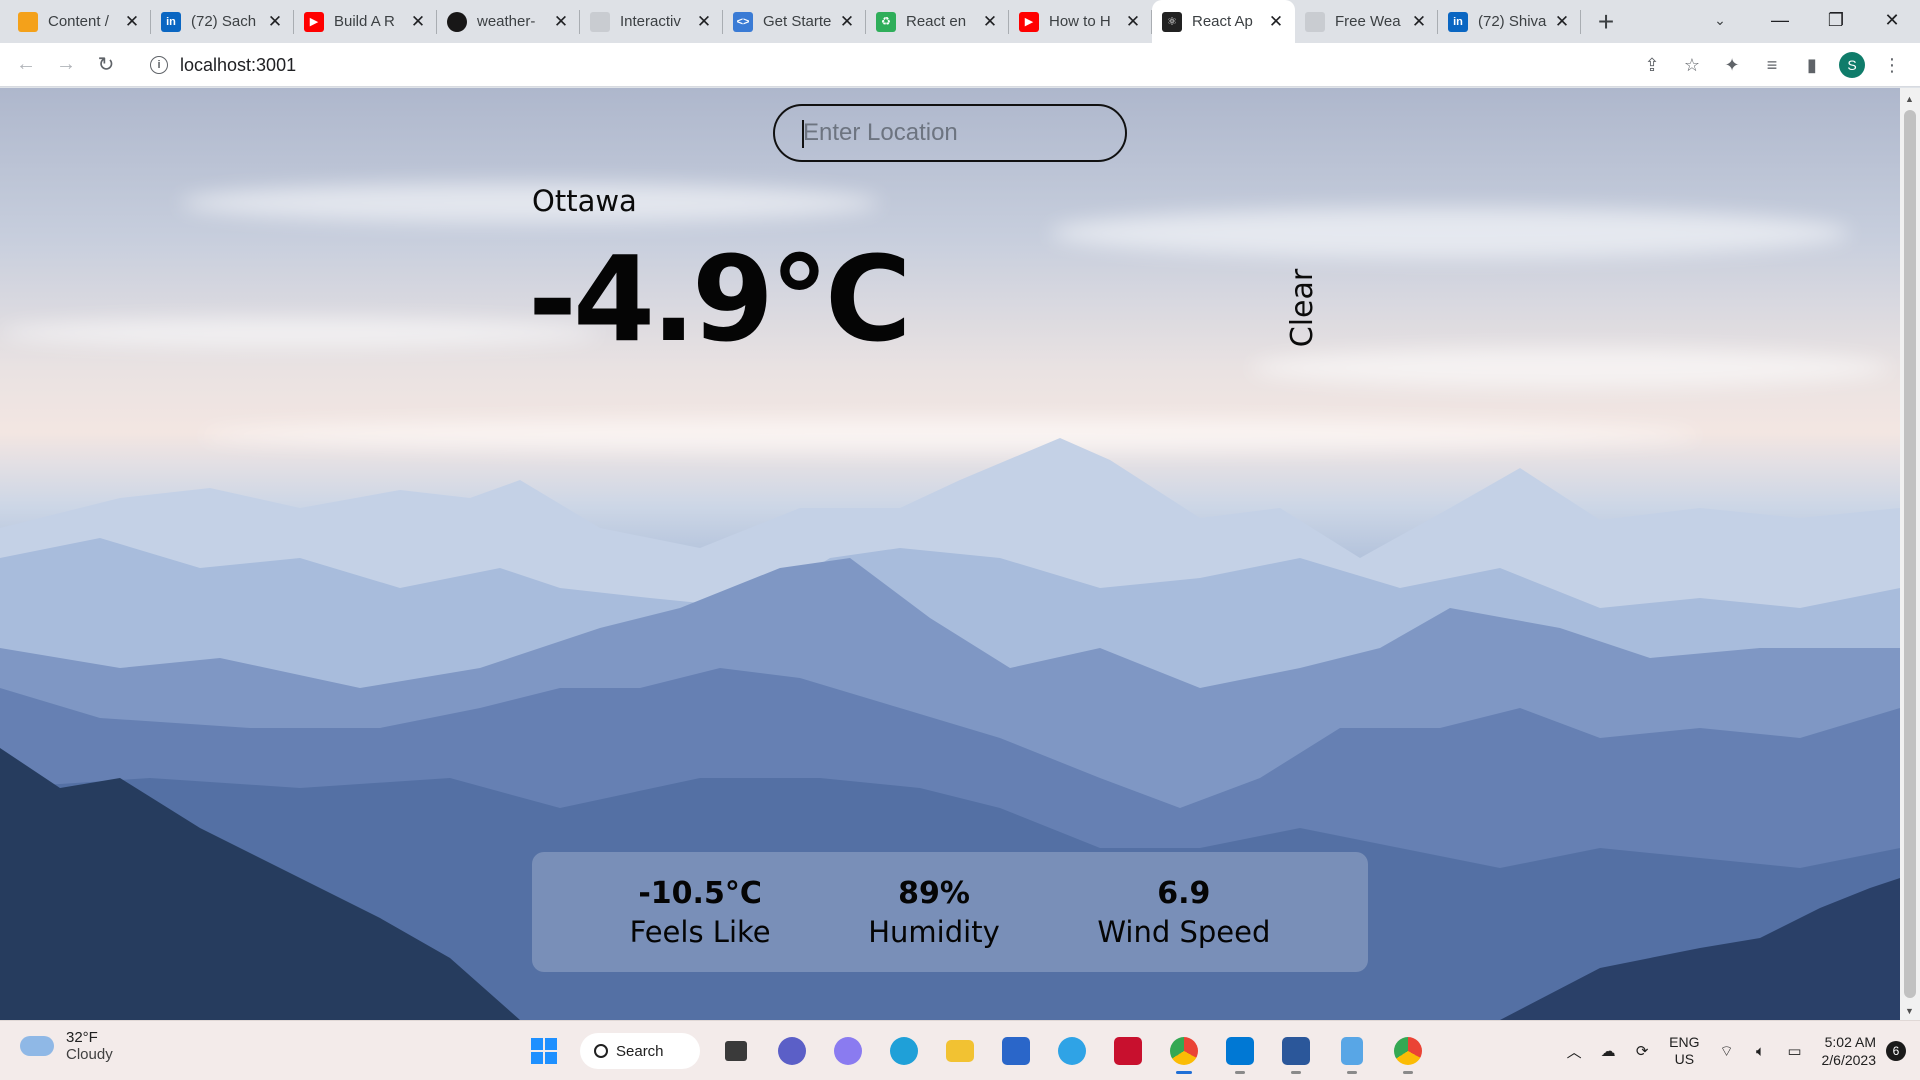 This screenshot has height=1080, width=1920. I want to click on chevron-down-icon: ⌄, so click(1720, 20).